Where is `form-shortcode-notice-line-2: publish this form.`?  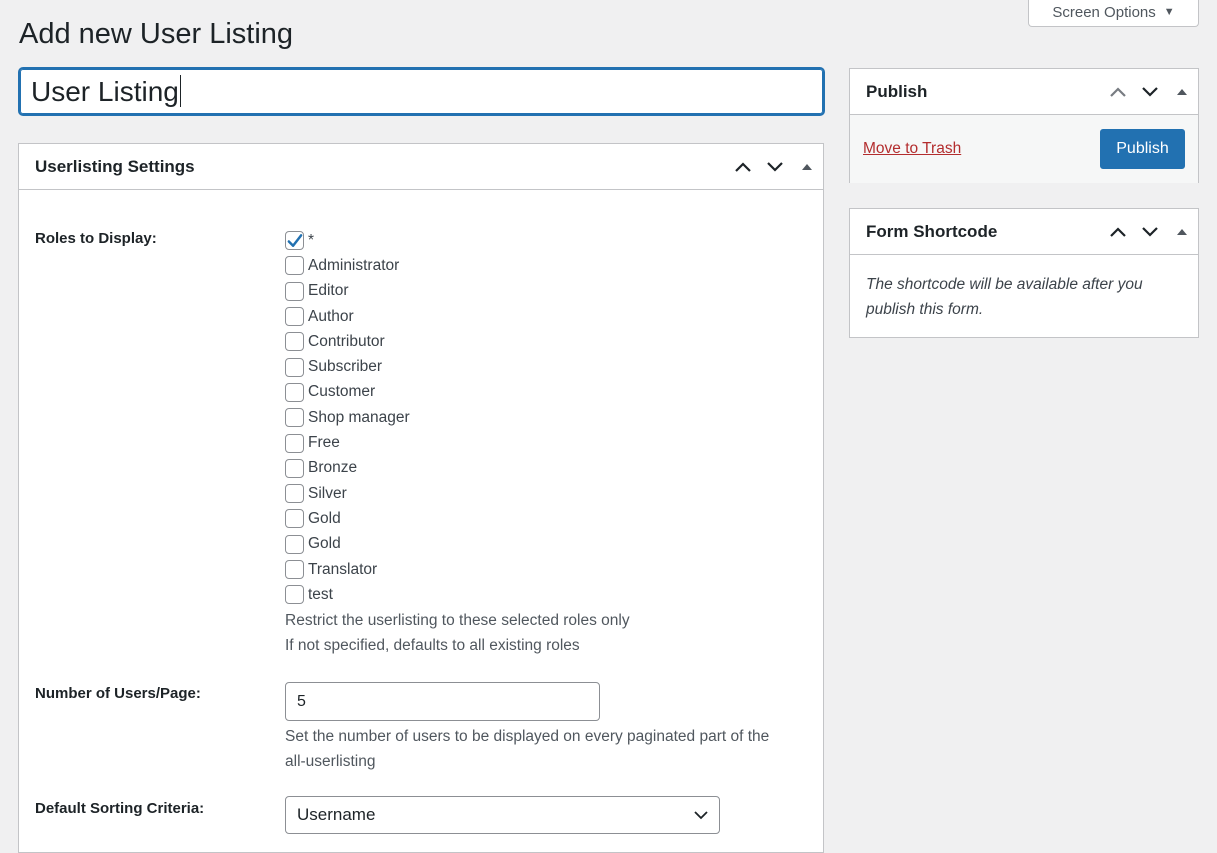
form-shortcode-notice-line-2: publish this form. is located at coordinates (925, 309).